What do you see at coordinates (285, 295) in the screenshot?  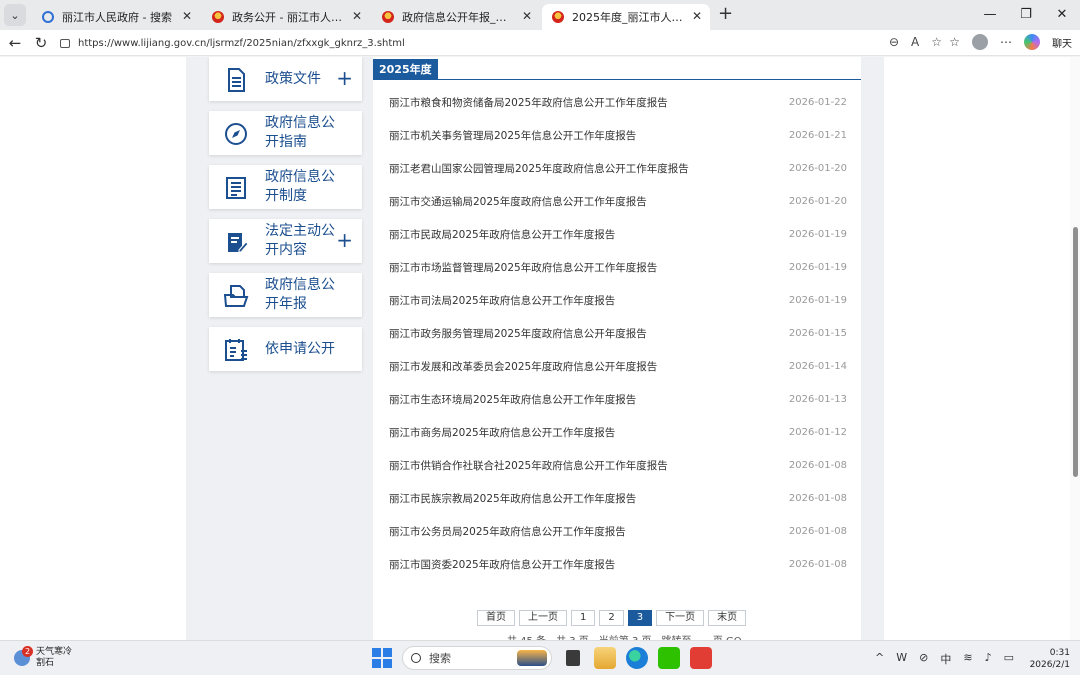 I see `sidebar-item-annual-report: 政府信息公开年报` at bounding box center [285, 295].